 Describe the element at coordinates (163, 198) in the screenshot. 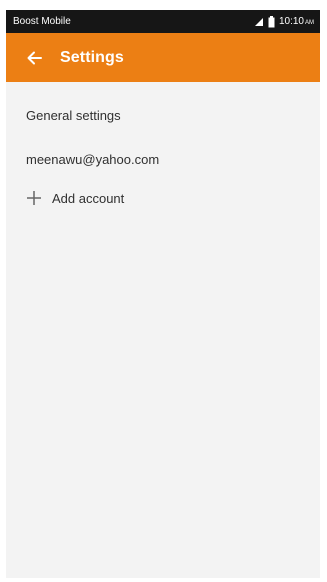

I see `add-account-item: Add account` at that location.